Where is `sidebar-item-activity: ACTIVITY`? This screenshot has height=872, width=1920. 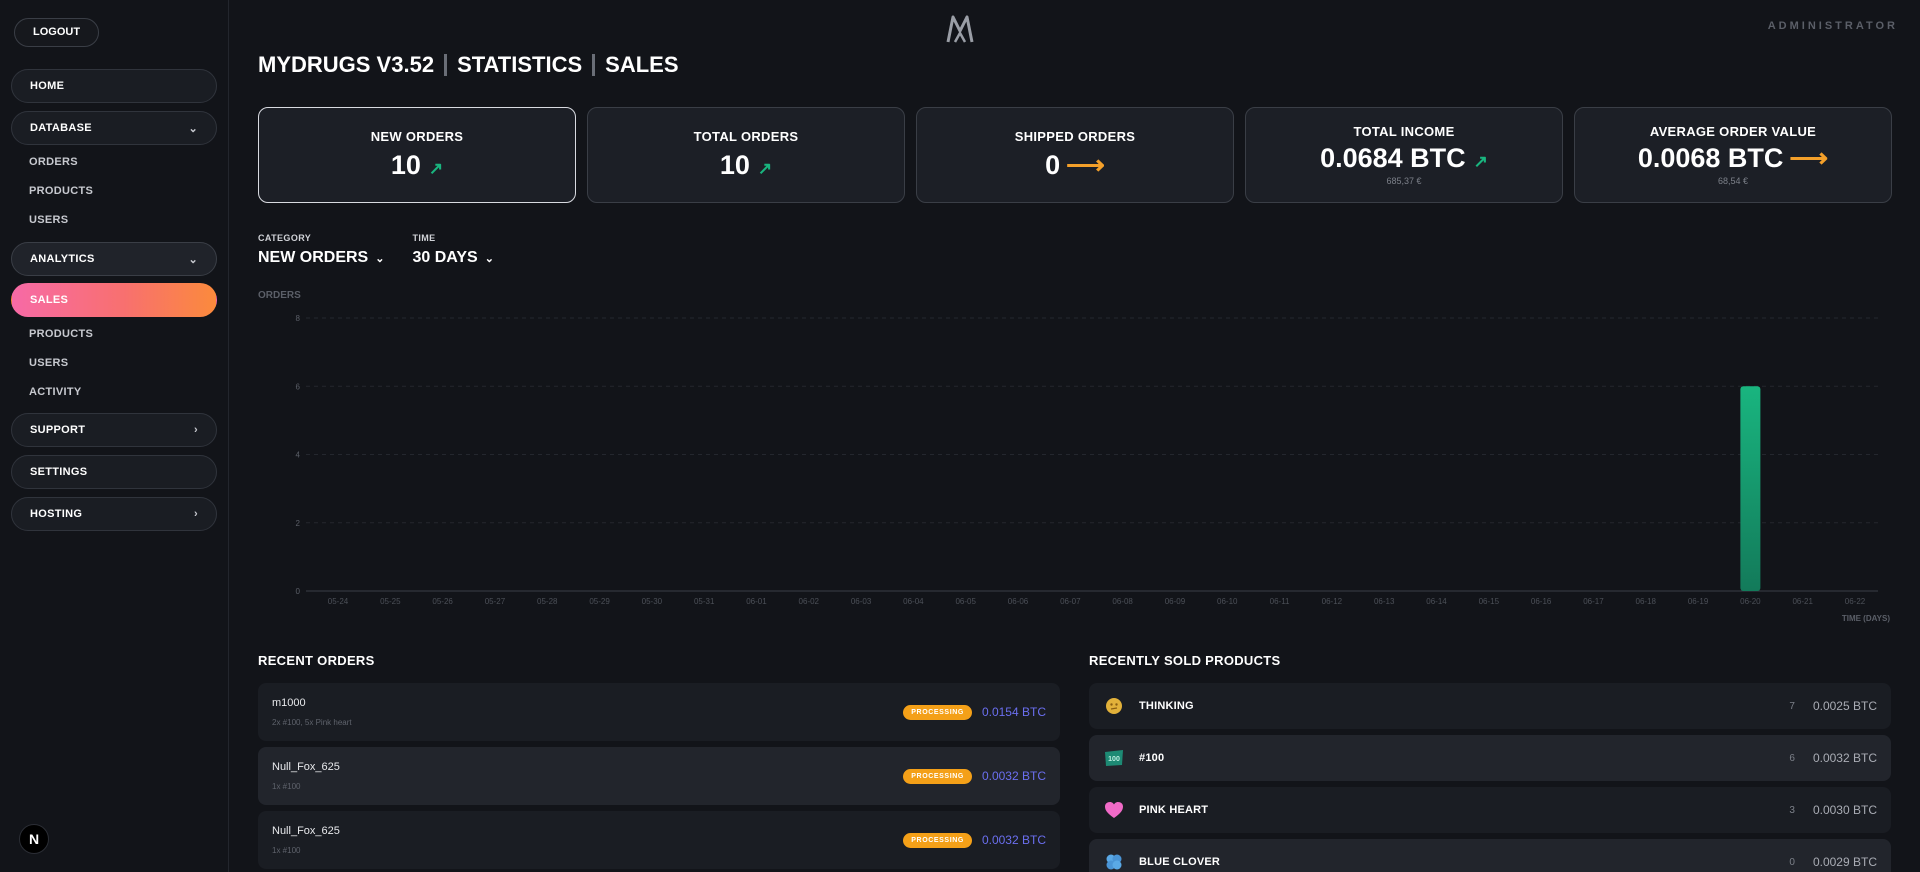
sidebar-item-activity: ACTIVITY is located at coordinates (114, 392).